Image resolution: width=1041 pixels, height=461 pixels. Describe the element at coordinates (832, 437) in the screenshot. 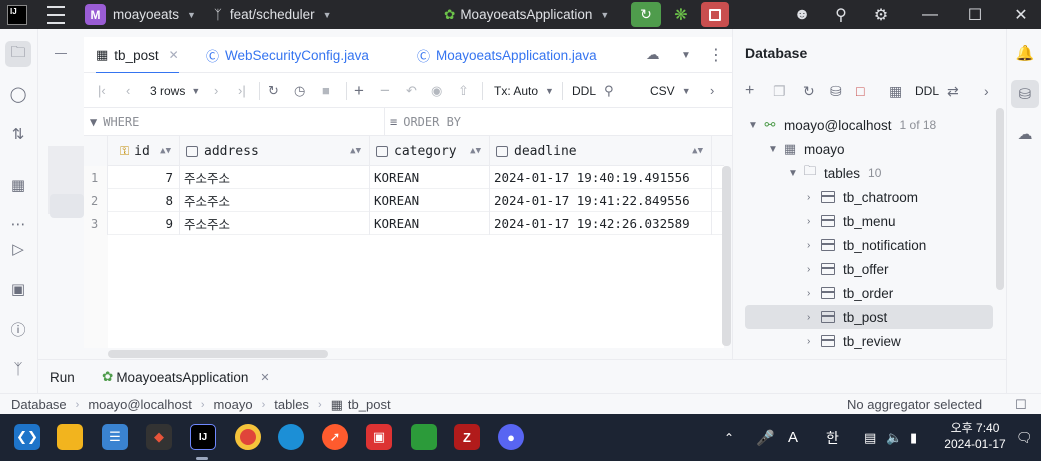

I see `ime-language: 한` at that location.